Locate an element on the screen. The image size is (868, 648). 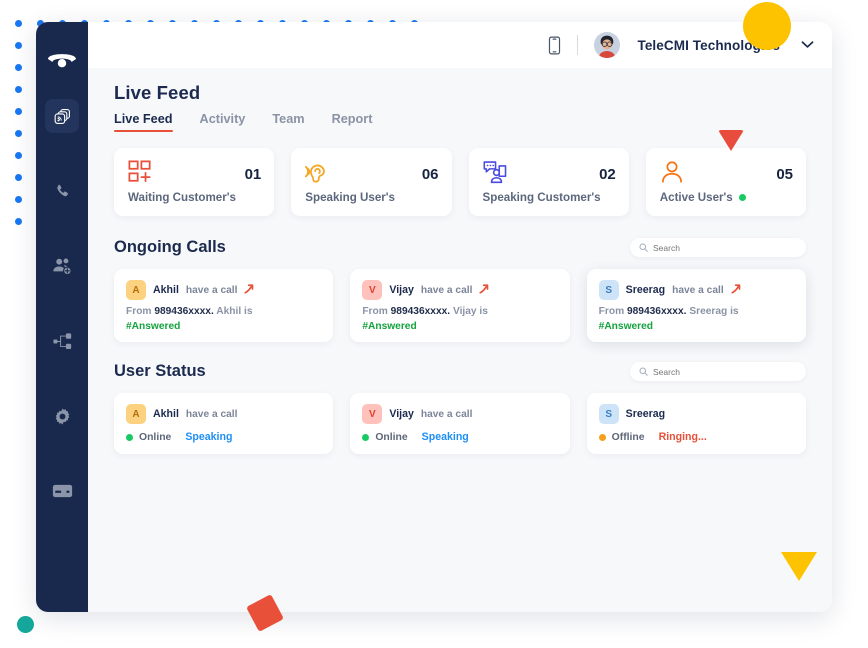
user-card-header: A Akhil have a call is located at coordinates (223, 414).